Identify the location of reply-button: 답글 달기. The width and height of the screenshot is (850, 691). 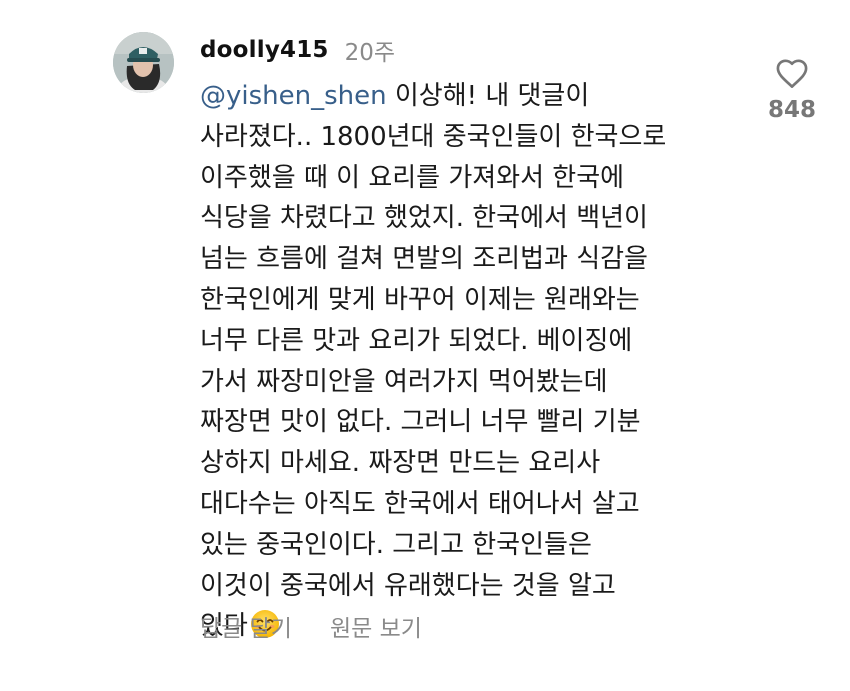
(246, 626).